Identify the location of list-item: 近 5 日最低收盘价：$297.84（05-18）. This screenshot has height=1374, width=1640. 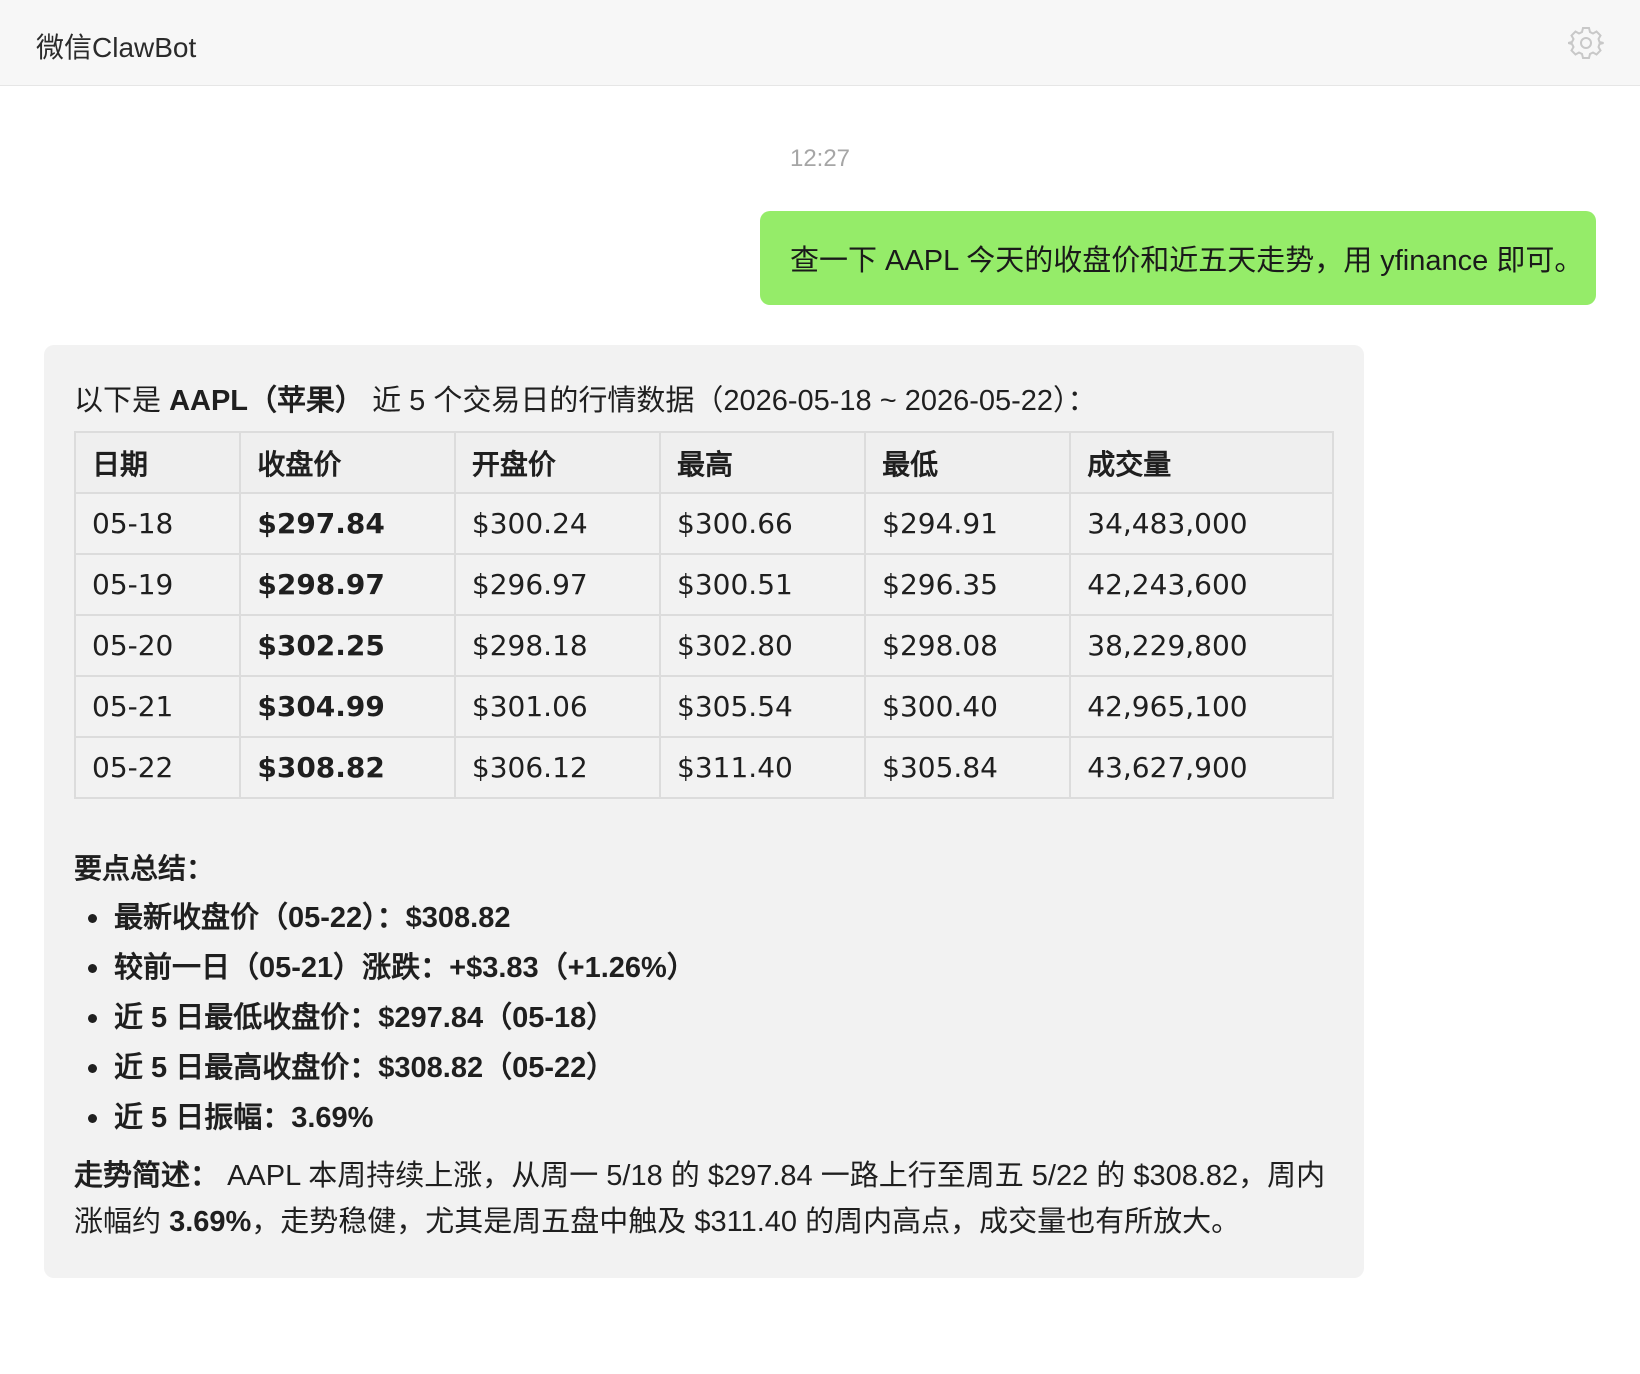
(385, 1018).